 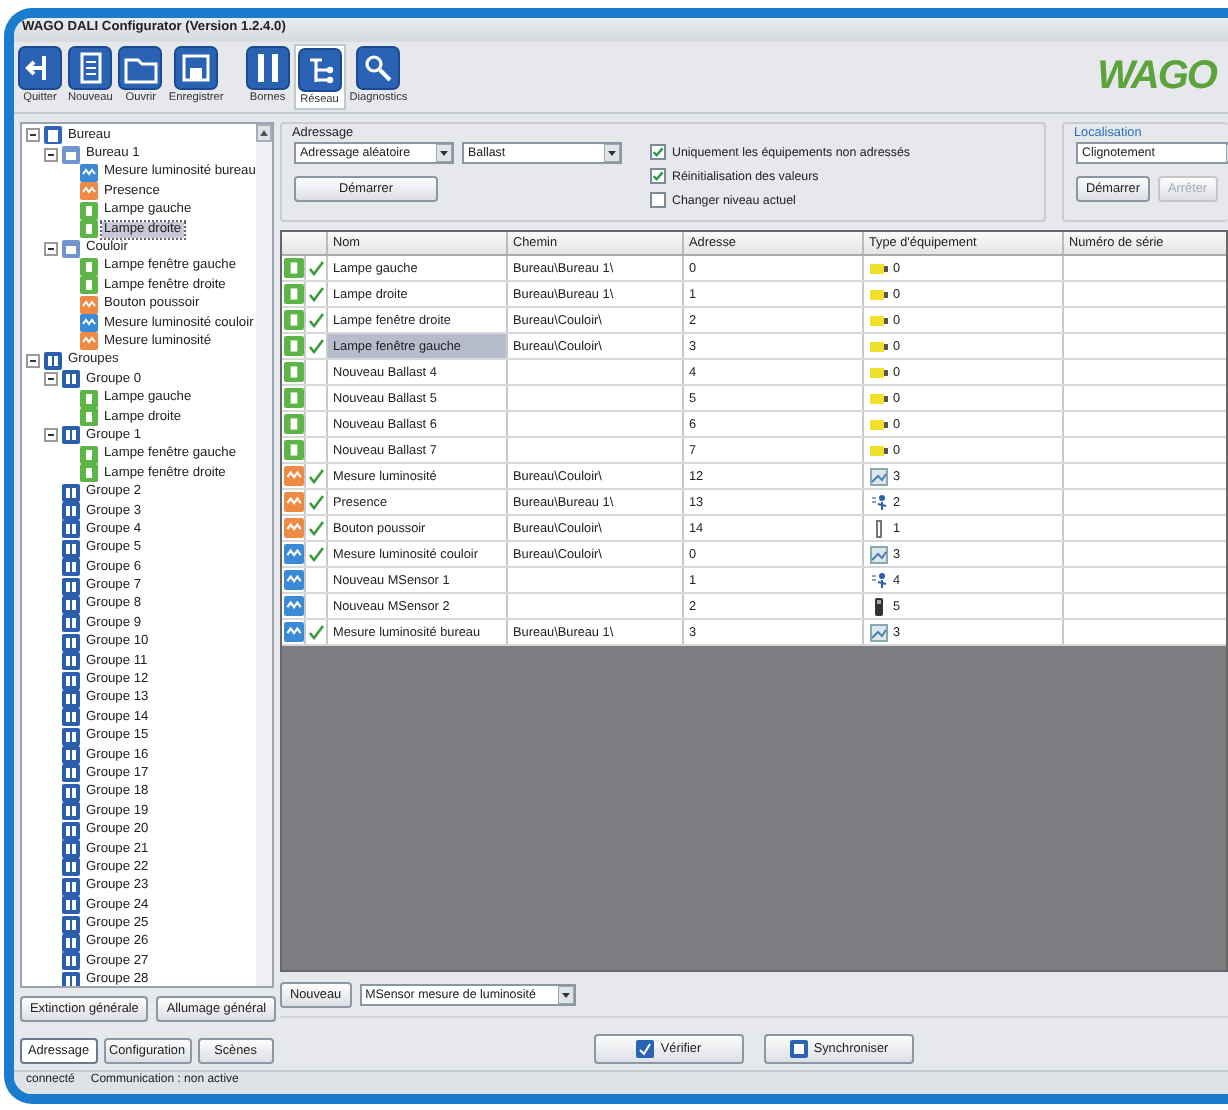 What do you see at coordinates (798, 1049) in the screenshot?
I see `sync-icon` at bounding box center [798, 1049].